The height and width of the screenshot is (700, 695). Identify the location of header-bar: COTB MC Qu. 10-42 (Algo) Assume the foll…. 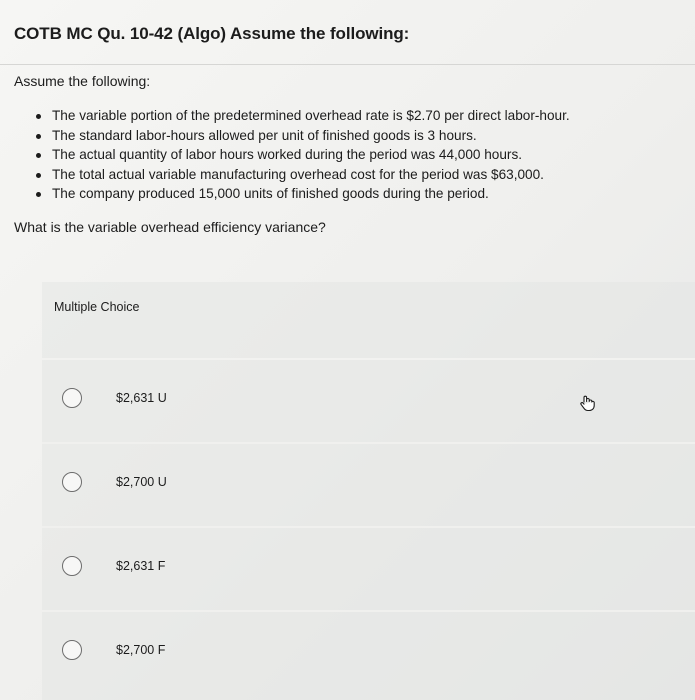
(347, 32).